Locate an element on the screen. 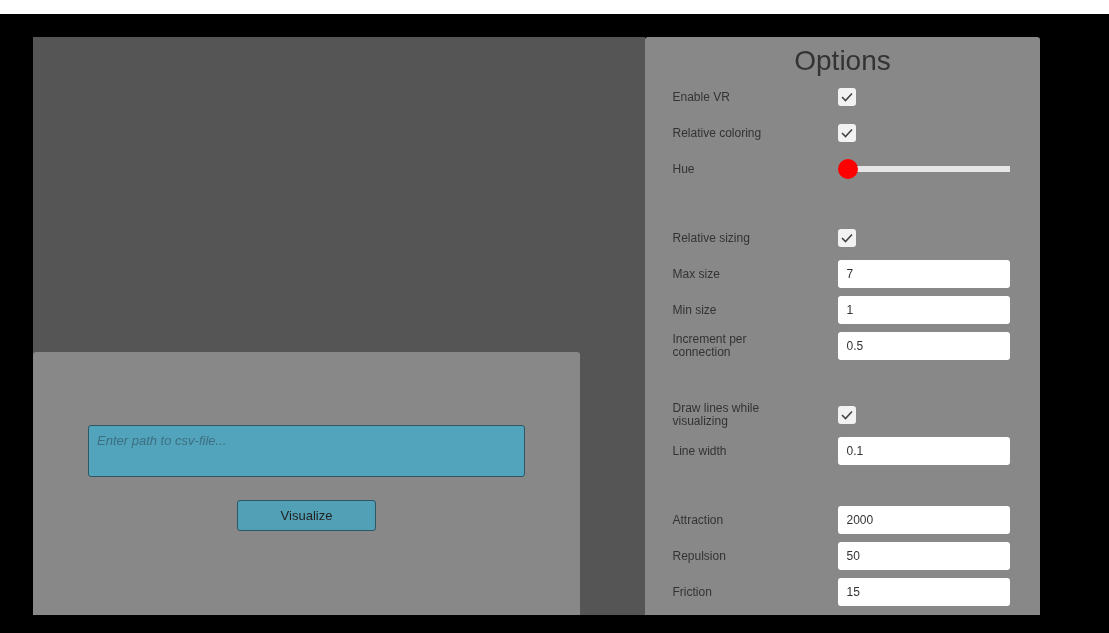  option-label: Max size is located at coordinates (696, 274).